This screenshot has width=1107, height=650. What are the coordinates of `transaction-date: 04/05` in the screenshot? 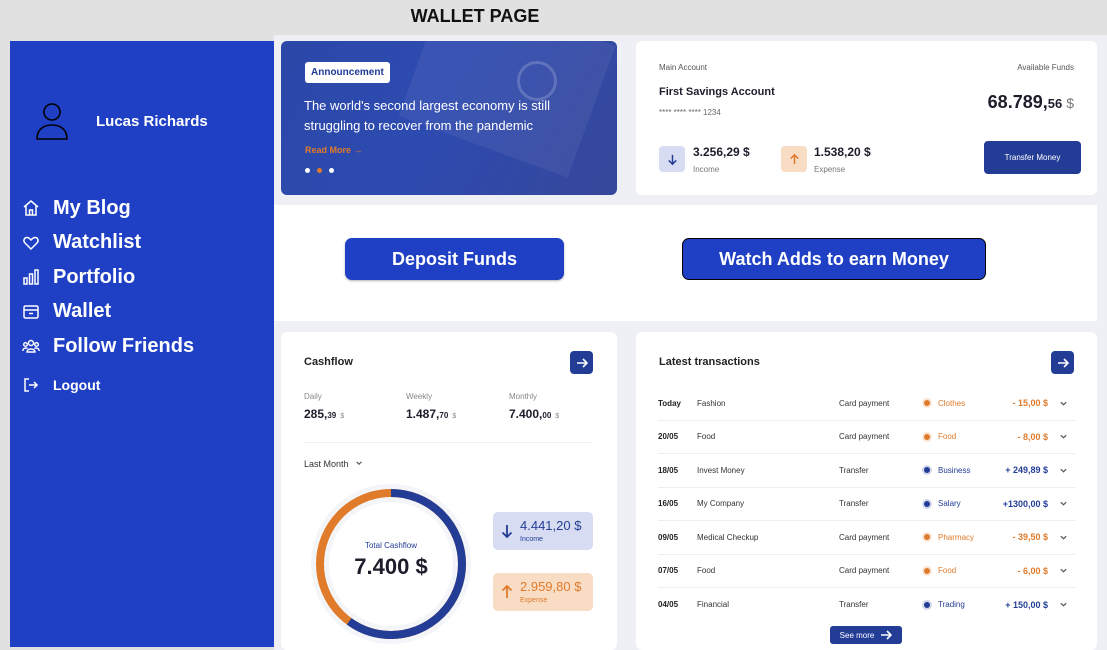 It's located at (668, 605).